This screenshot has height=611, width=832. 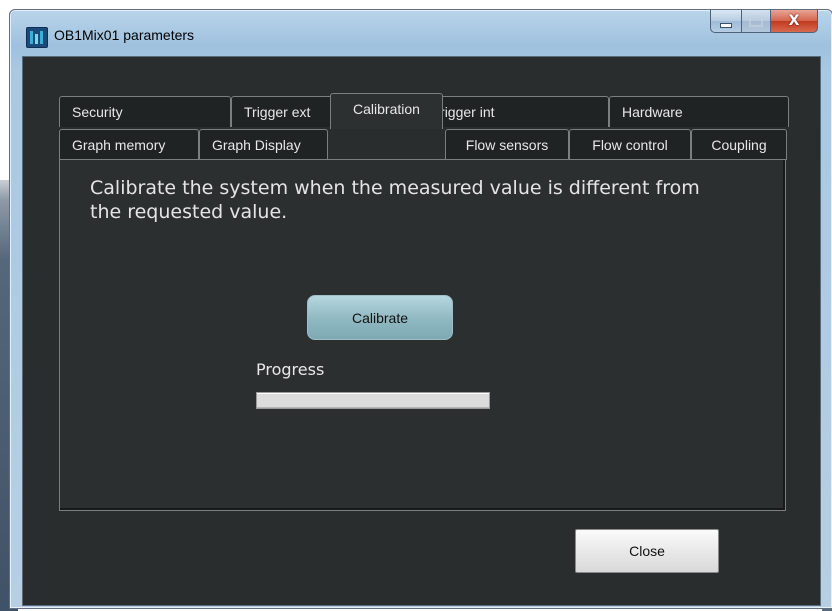 What do you see at coordinates (373, 400) in the screenshot?
I see `progress-bar` at bounding box center [373, 400].